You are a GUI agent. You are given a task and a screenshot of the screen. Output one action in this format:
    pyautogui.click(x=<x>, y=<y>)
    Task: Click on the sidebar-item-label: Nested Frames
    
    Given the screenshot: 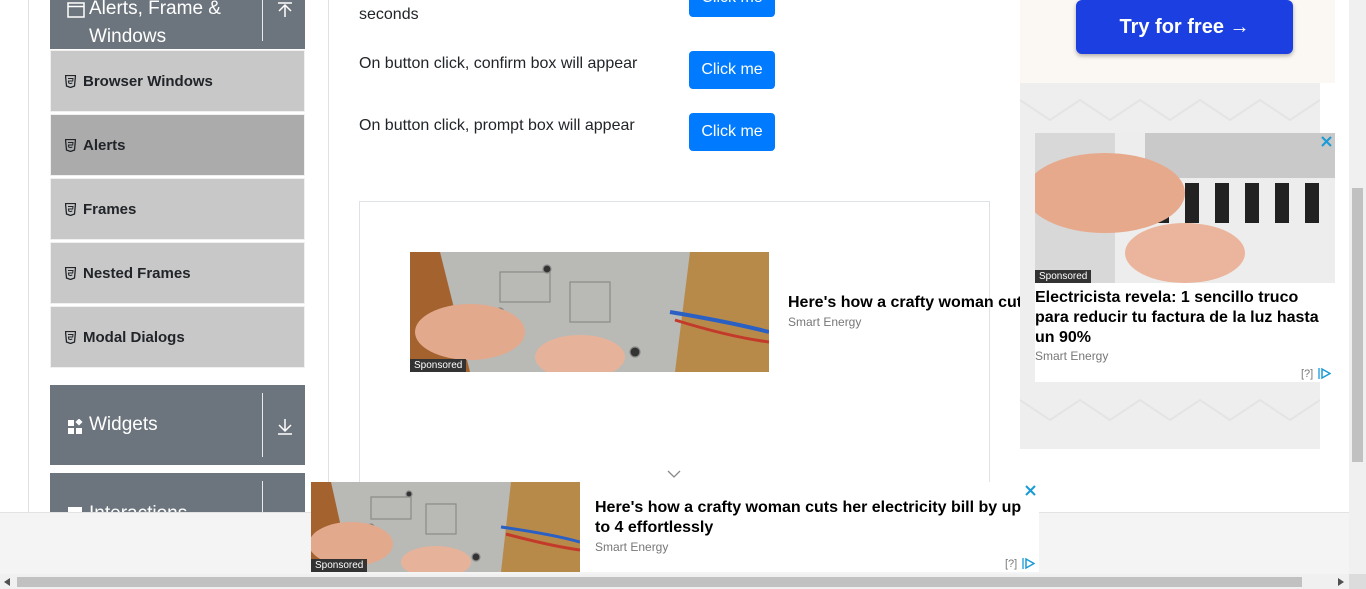 What is the action you would take?
    pyautogui.click(x=137, y=273)
    